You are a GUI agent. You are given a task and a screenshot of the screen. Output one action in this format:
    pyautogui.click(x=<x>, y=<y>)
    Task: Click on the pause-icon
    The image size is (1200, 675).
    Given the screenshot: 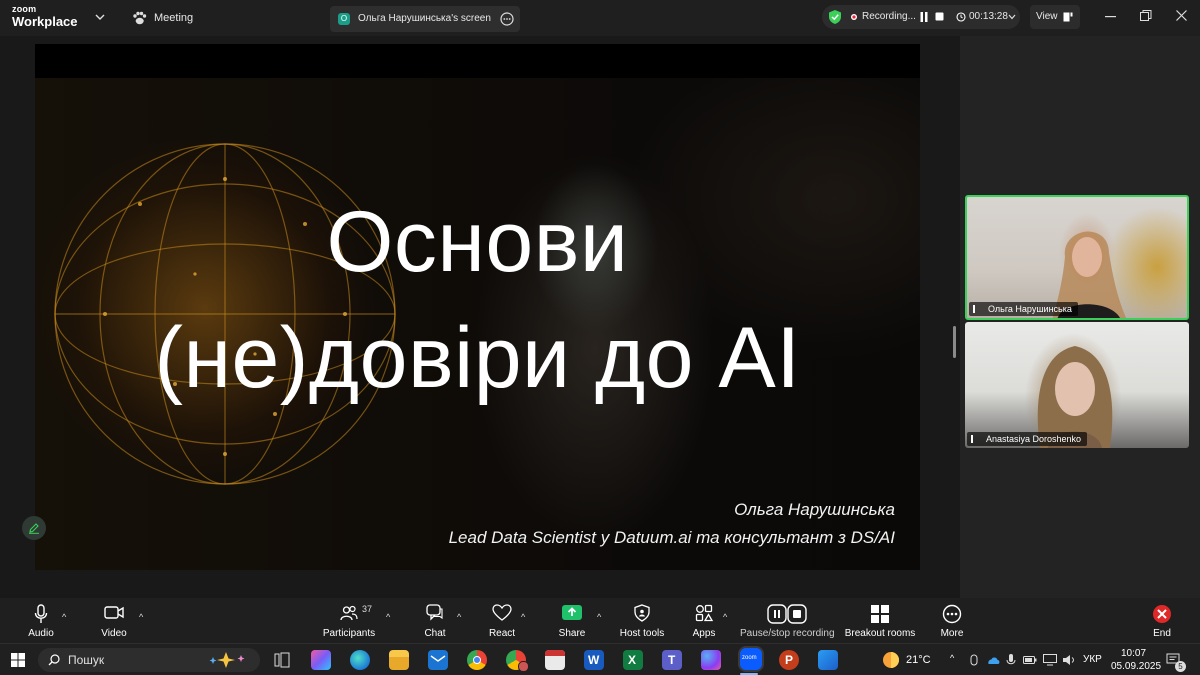 What is the action you would take?
    pyautogui.click(x=924, y=17)
    